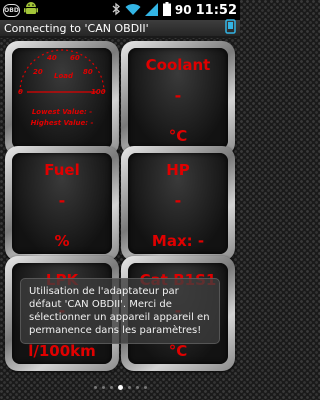 This screenshot has width=320, height=400. I want to click on dial-tick-label: 80, so click(88, 72).